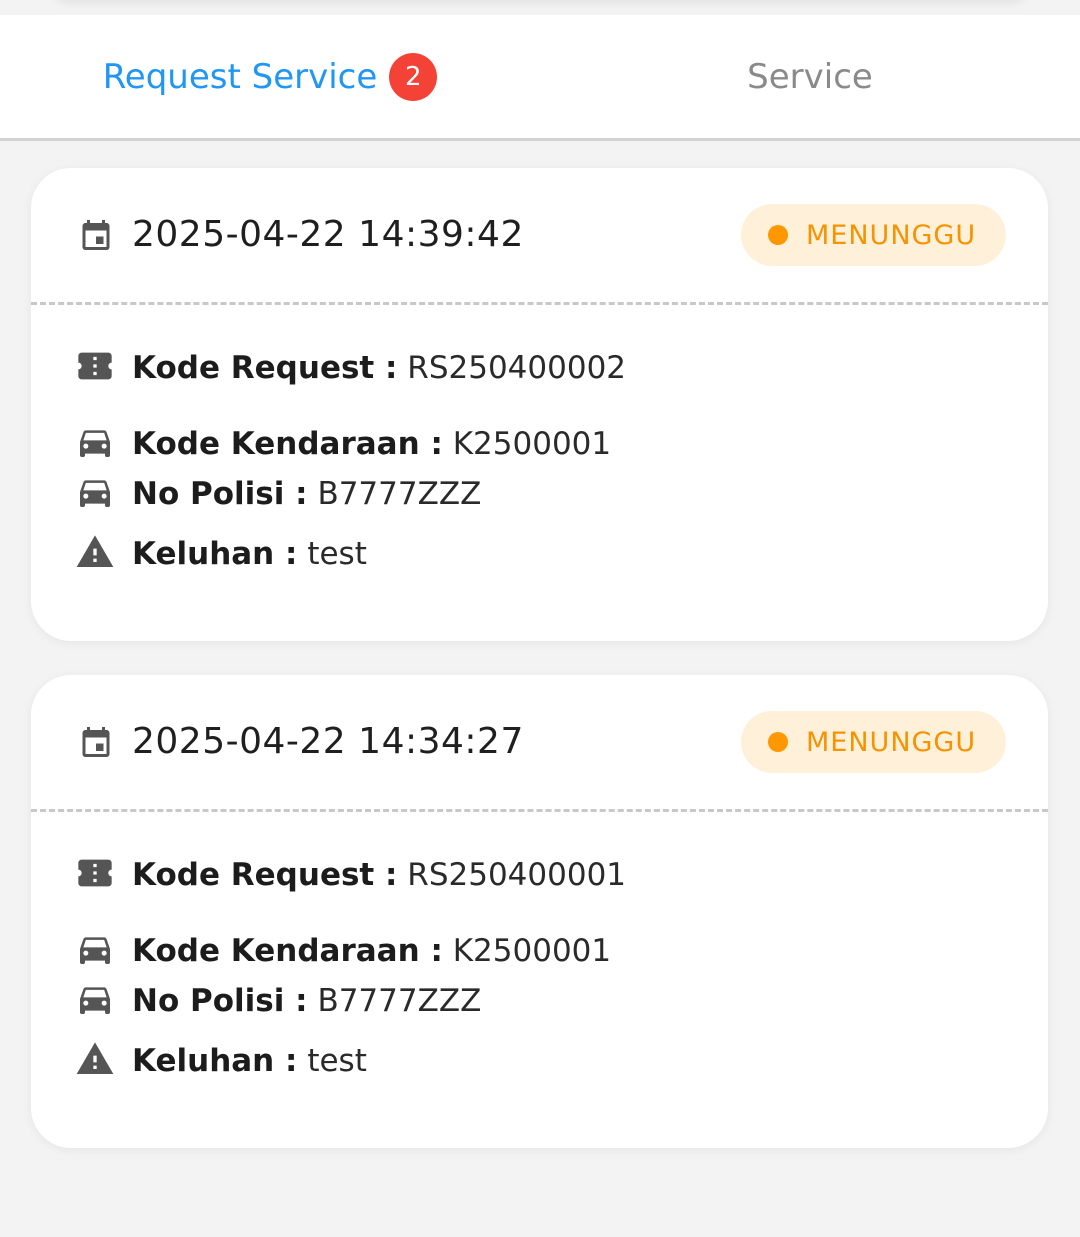  I want to click on card-header: 2025-04-22 14:39:42 MENUNGGU, so click(539, 235).